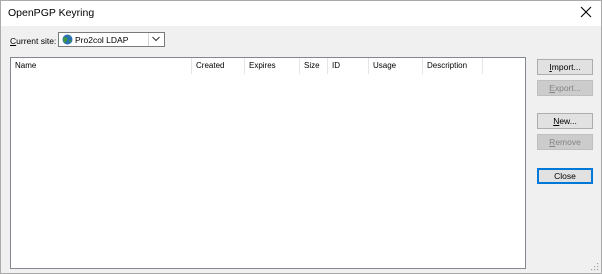 The height and width of the screenshot is (274, 602). Describe the element at coordinates (568, 142) in the screenshot. I see `remove-button-label: emove` at that location.